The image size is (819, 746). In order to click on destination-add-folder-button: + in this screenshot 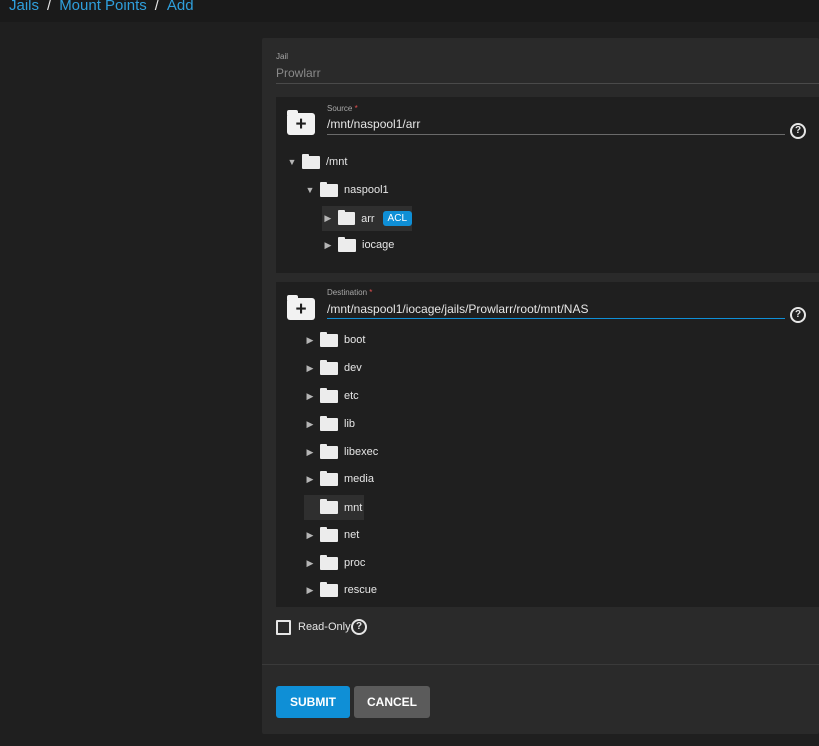, I will do `click(301, 307)`.